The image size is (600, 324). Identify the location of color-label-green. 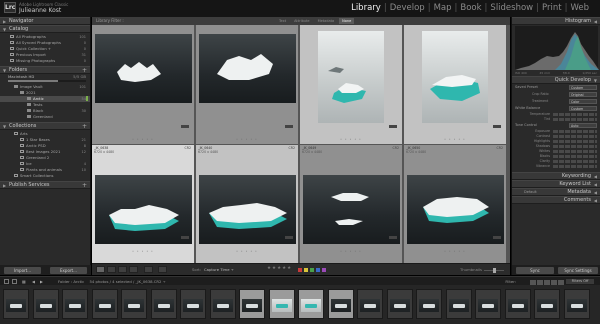
(312, 270).